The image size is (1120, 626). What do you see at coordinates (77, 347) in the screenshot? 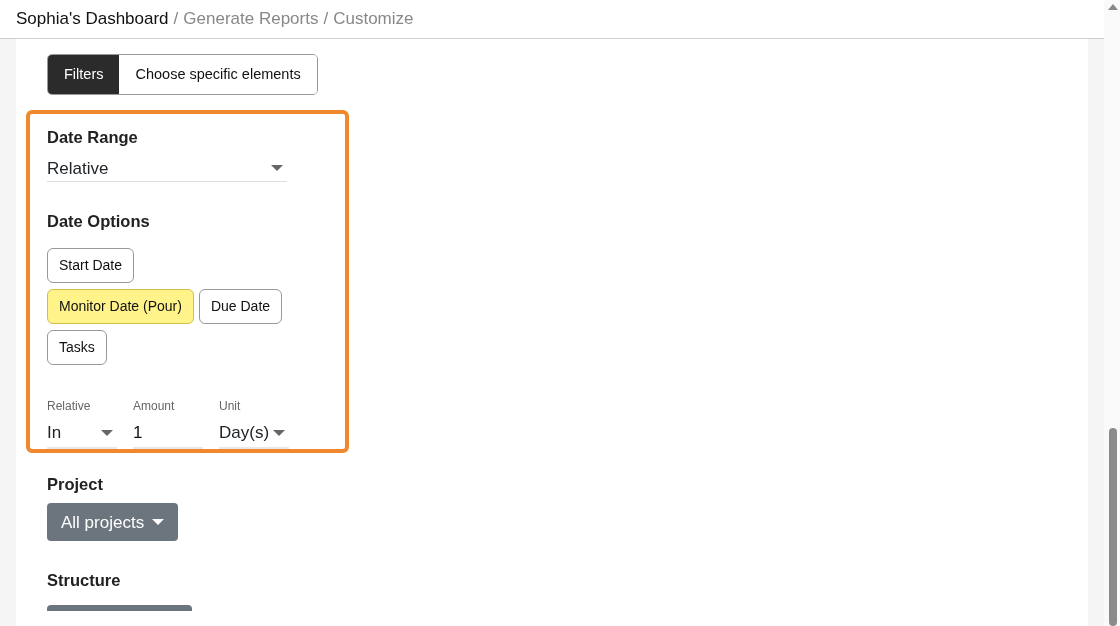
I see `date-option-chip: Tasks` at bounding box center [77, 347].